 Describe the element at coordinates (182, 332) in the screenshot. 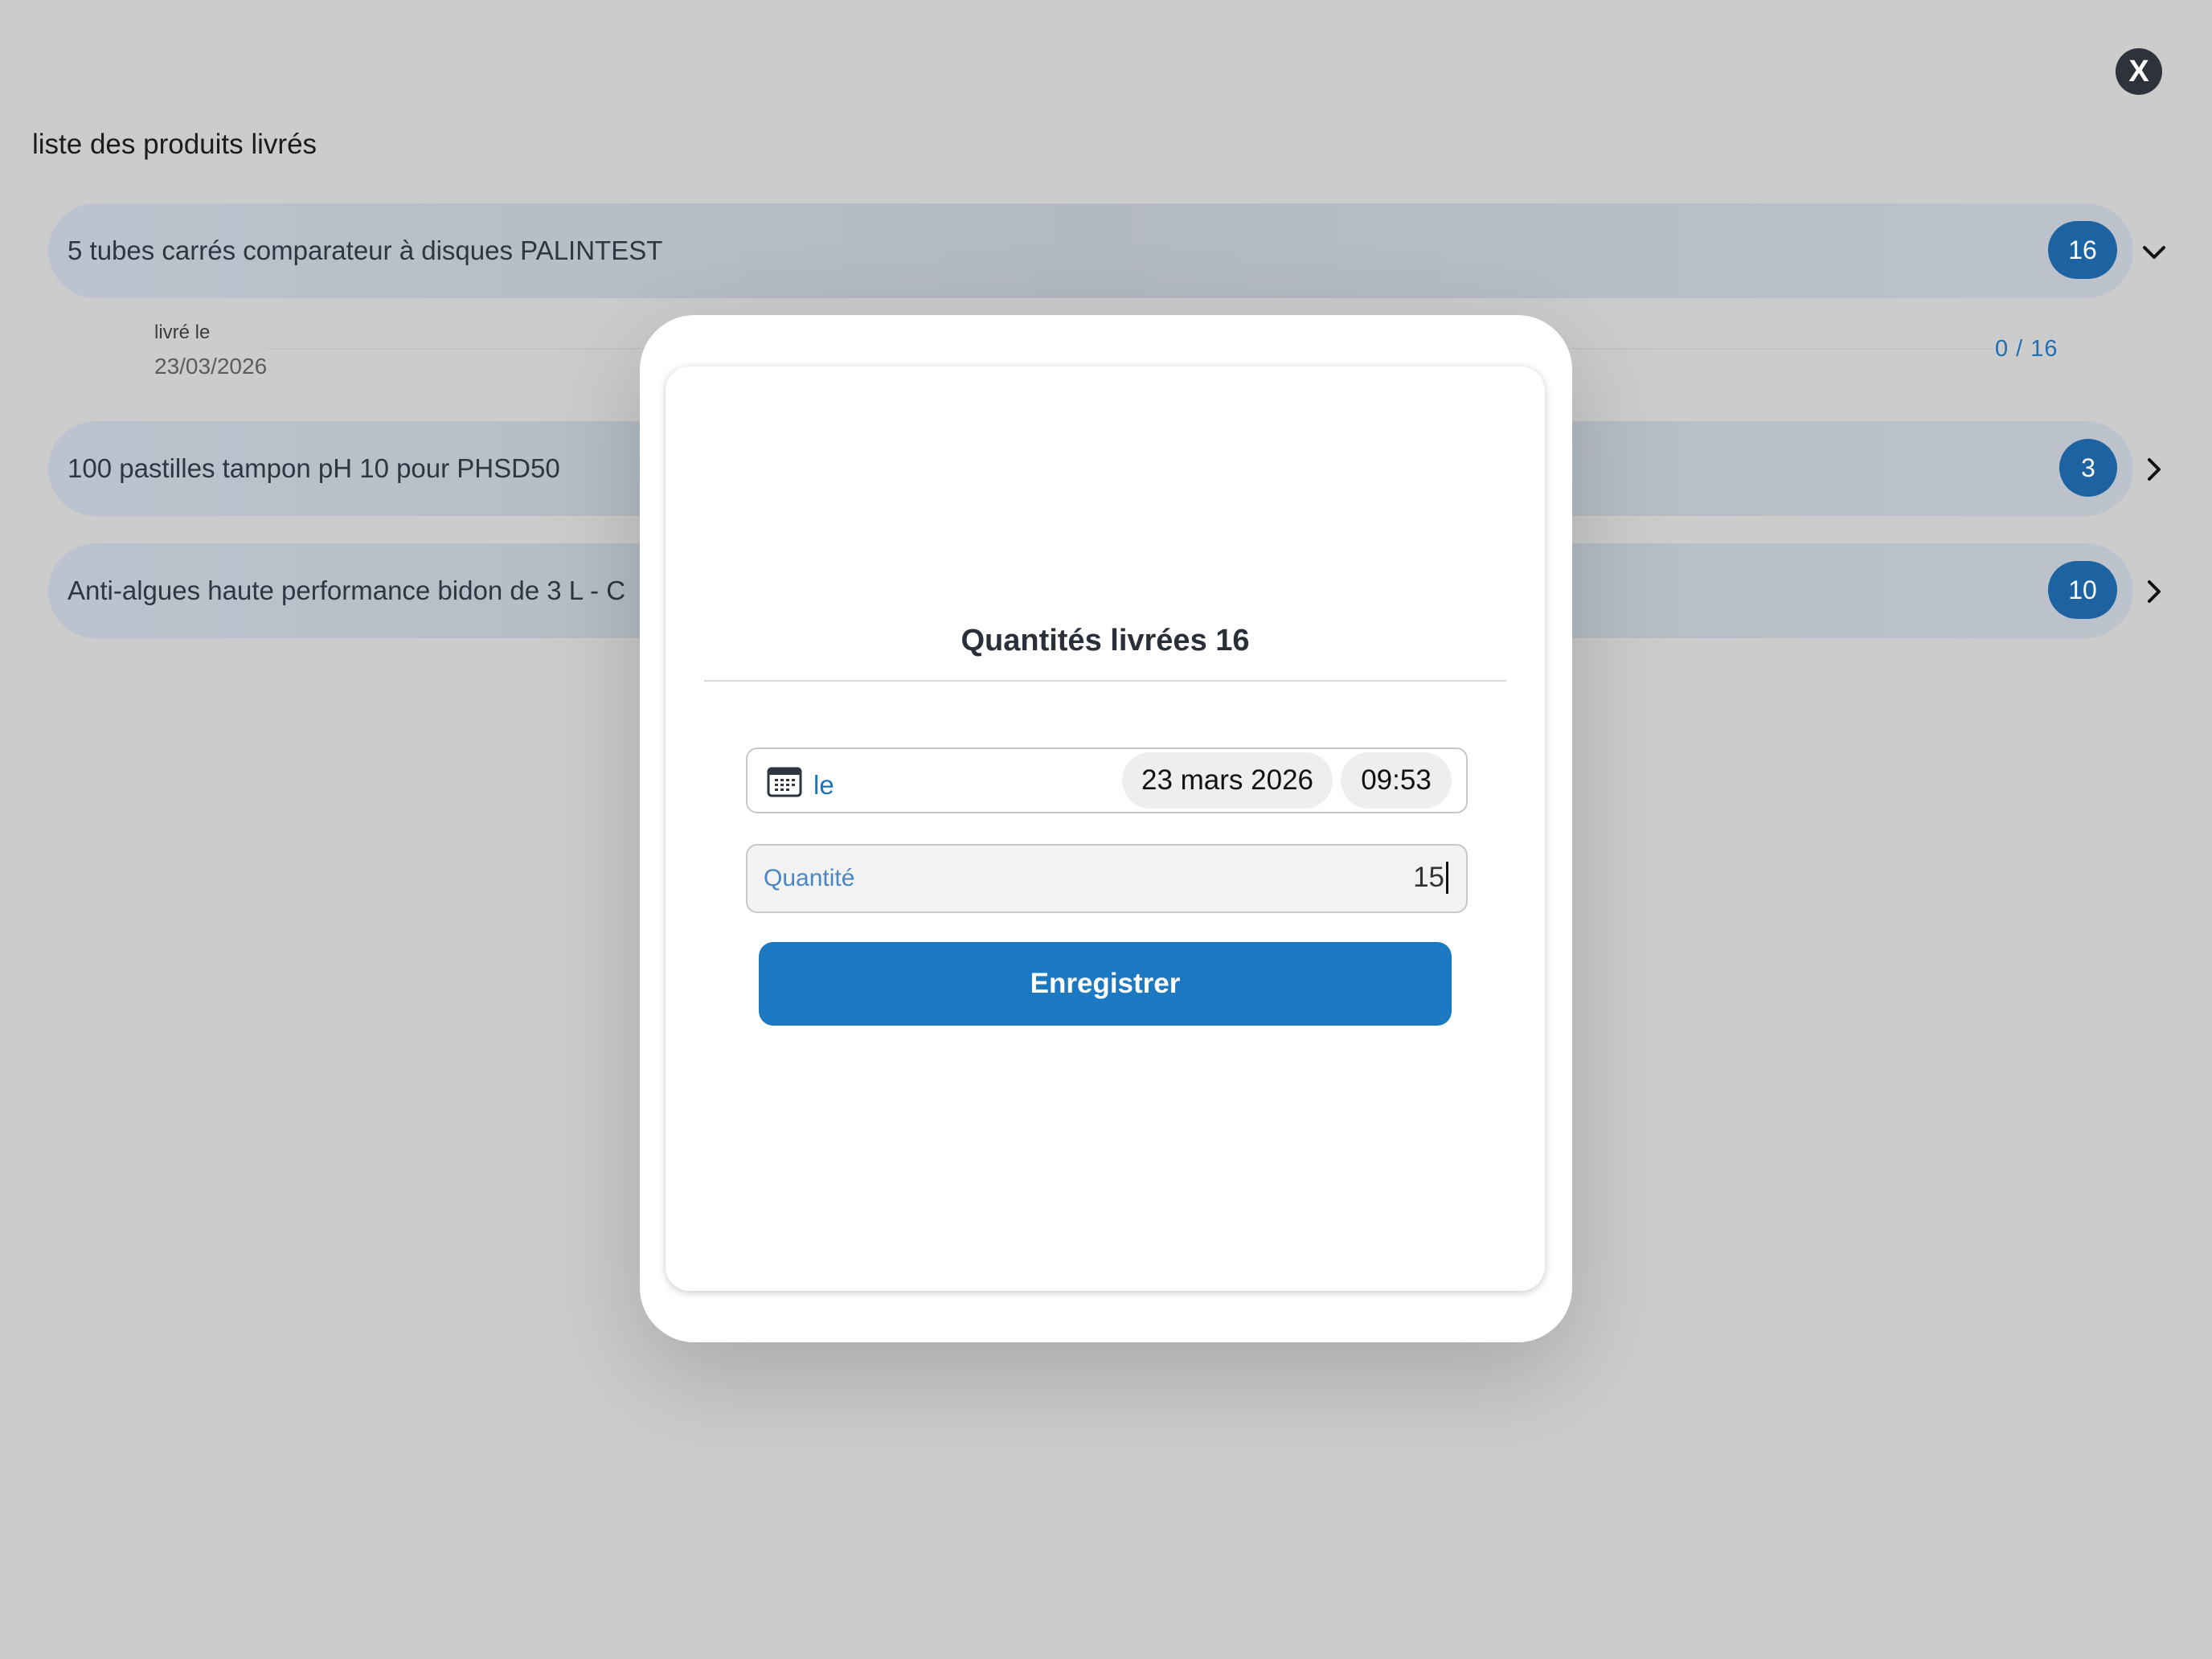

I see `delivery-label: livré le` at that location.